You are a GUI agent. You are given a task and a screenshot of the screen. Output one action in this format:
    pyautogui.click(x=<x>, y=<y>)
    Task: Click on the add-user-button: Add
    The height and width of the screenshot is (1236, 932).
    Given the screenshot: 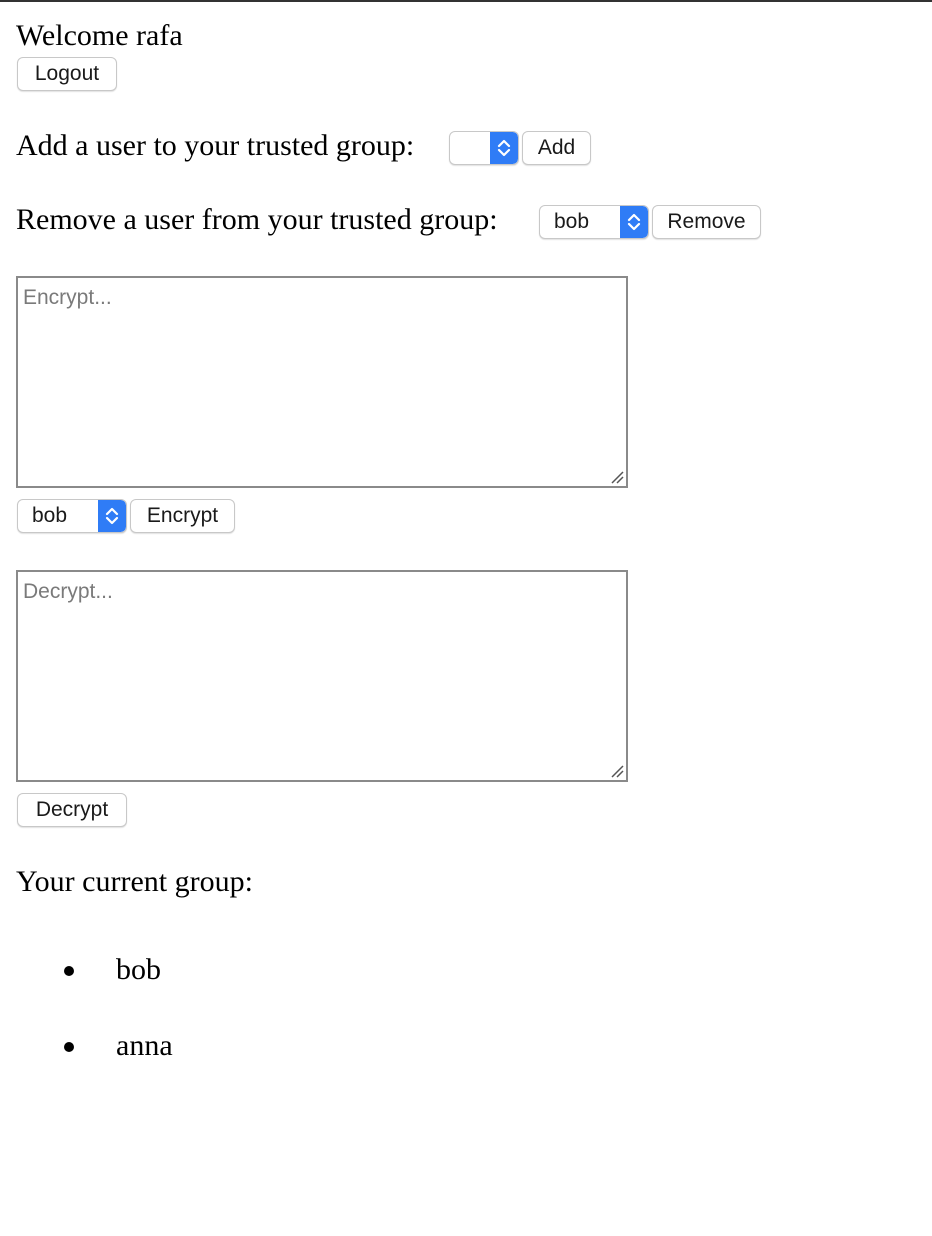 What is the action you would take?
    pyautogui.click(x=556, y=148)
    